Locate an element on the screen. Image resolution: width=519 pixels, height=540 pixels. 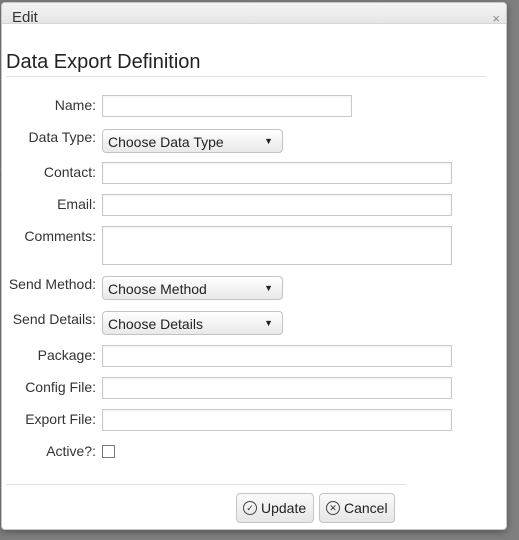
name-label: Name: is located at coordinates (75, 105).